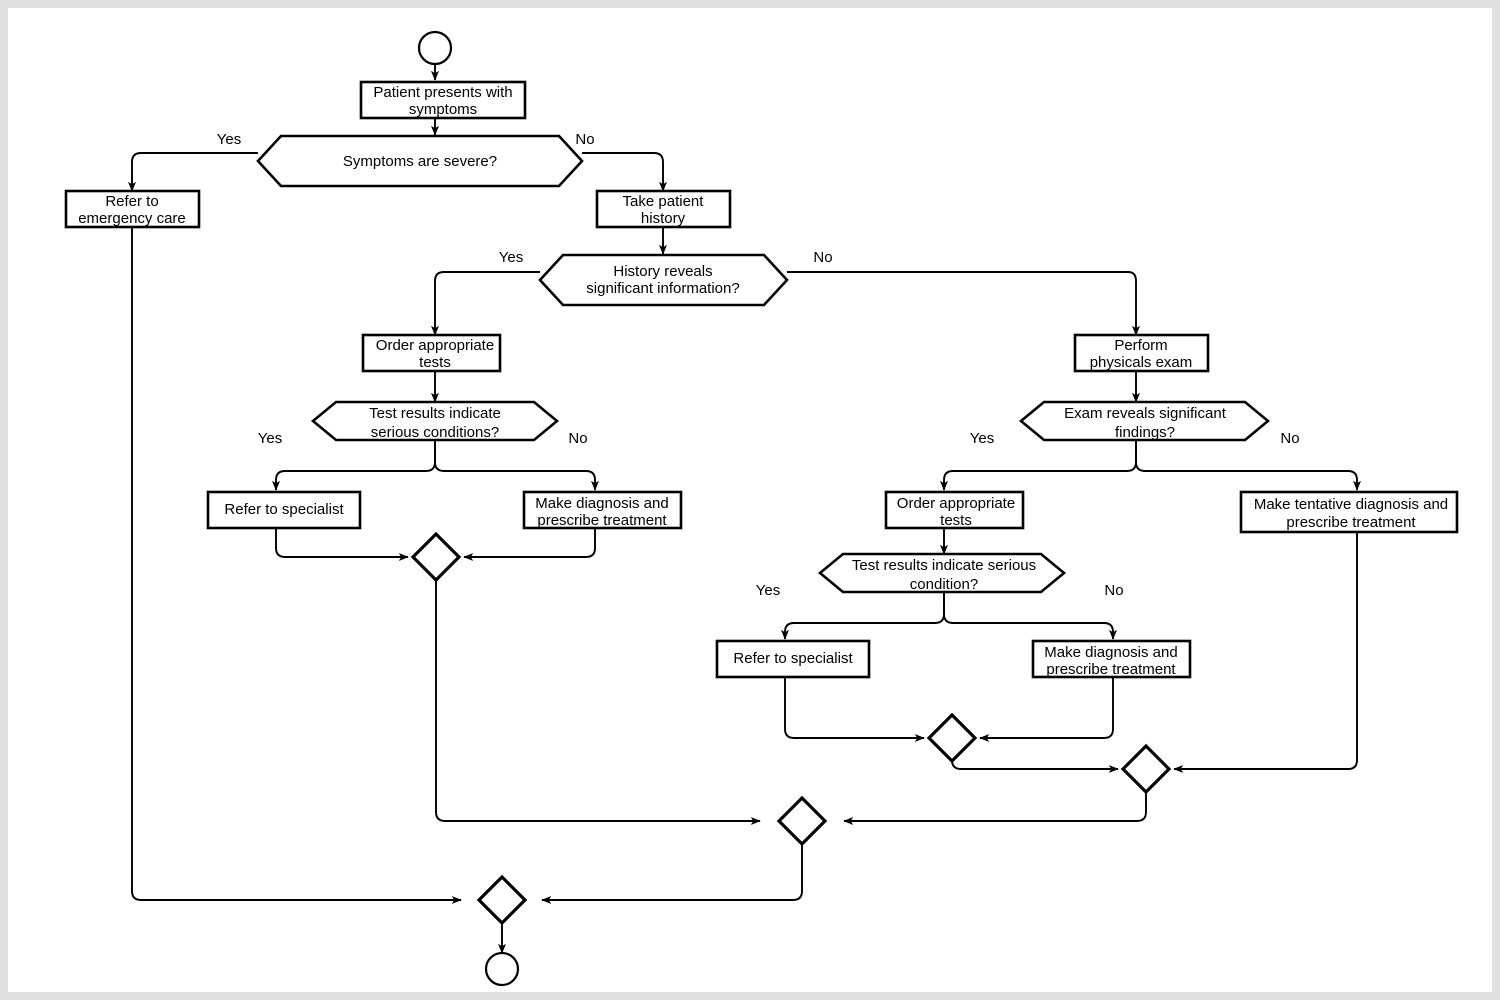 This screenshot has height=1000, width=1500. What do you see at coordinates (1046, 709) in the screenshot?
I see `edge-diagnosis-right-to-merge` at bounding box center [1046, 709].